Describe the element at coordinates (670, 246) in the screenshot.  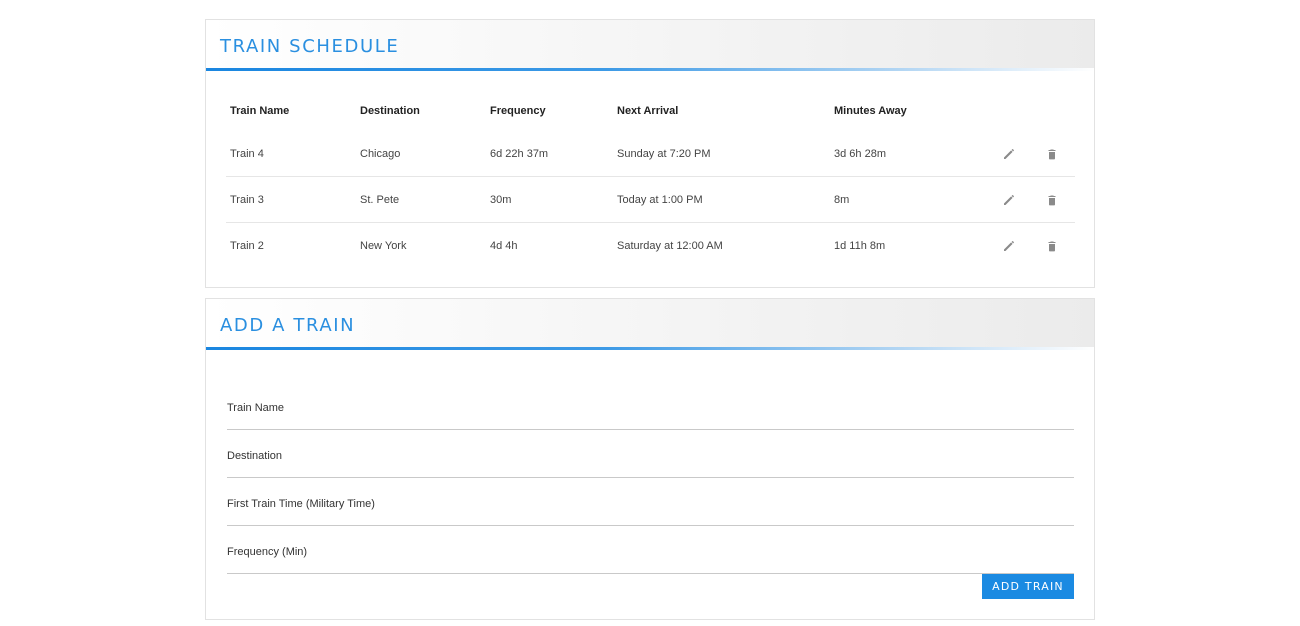
I see `cell-next-arrival: Saturday at 12:00 AM` at that location.